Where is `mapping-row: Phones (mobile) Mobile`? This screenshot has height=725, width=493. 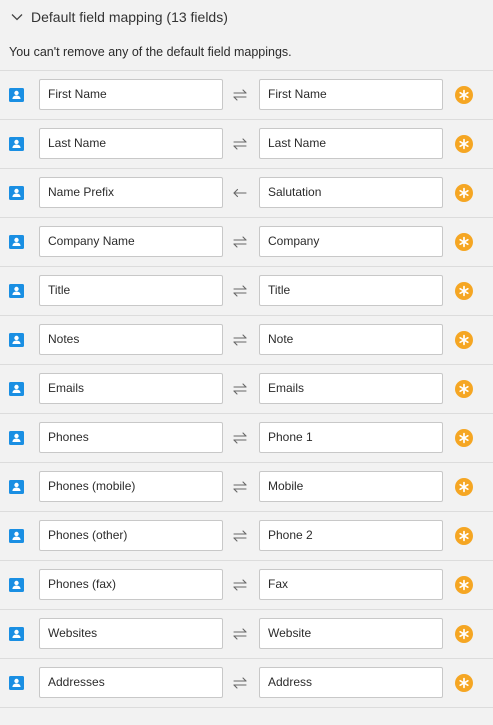 mapping-row: Phones (mobile) Mobile is located at coordinates (246, 487).